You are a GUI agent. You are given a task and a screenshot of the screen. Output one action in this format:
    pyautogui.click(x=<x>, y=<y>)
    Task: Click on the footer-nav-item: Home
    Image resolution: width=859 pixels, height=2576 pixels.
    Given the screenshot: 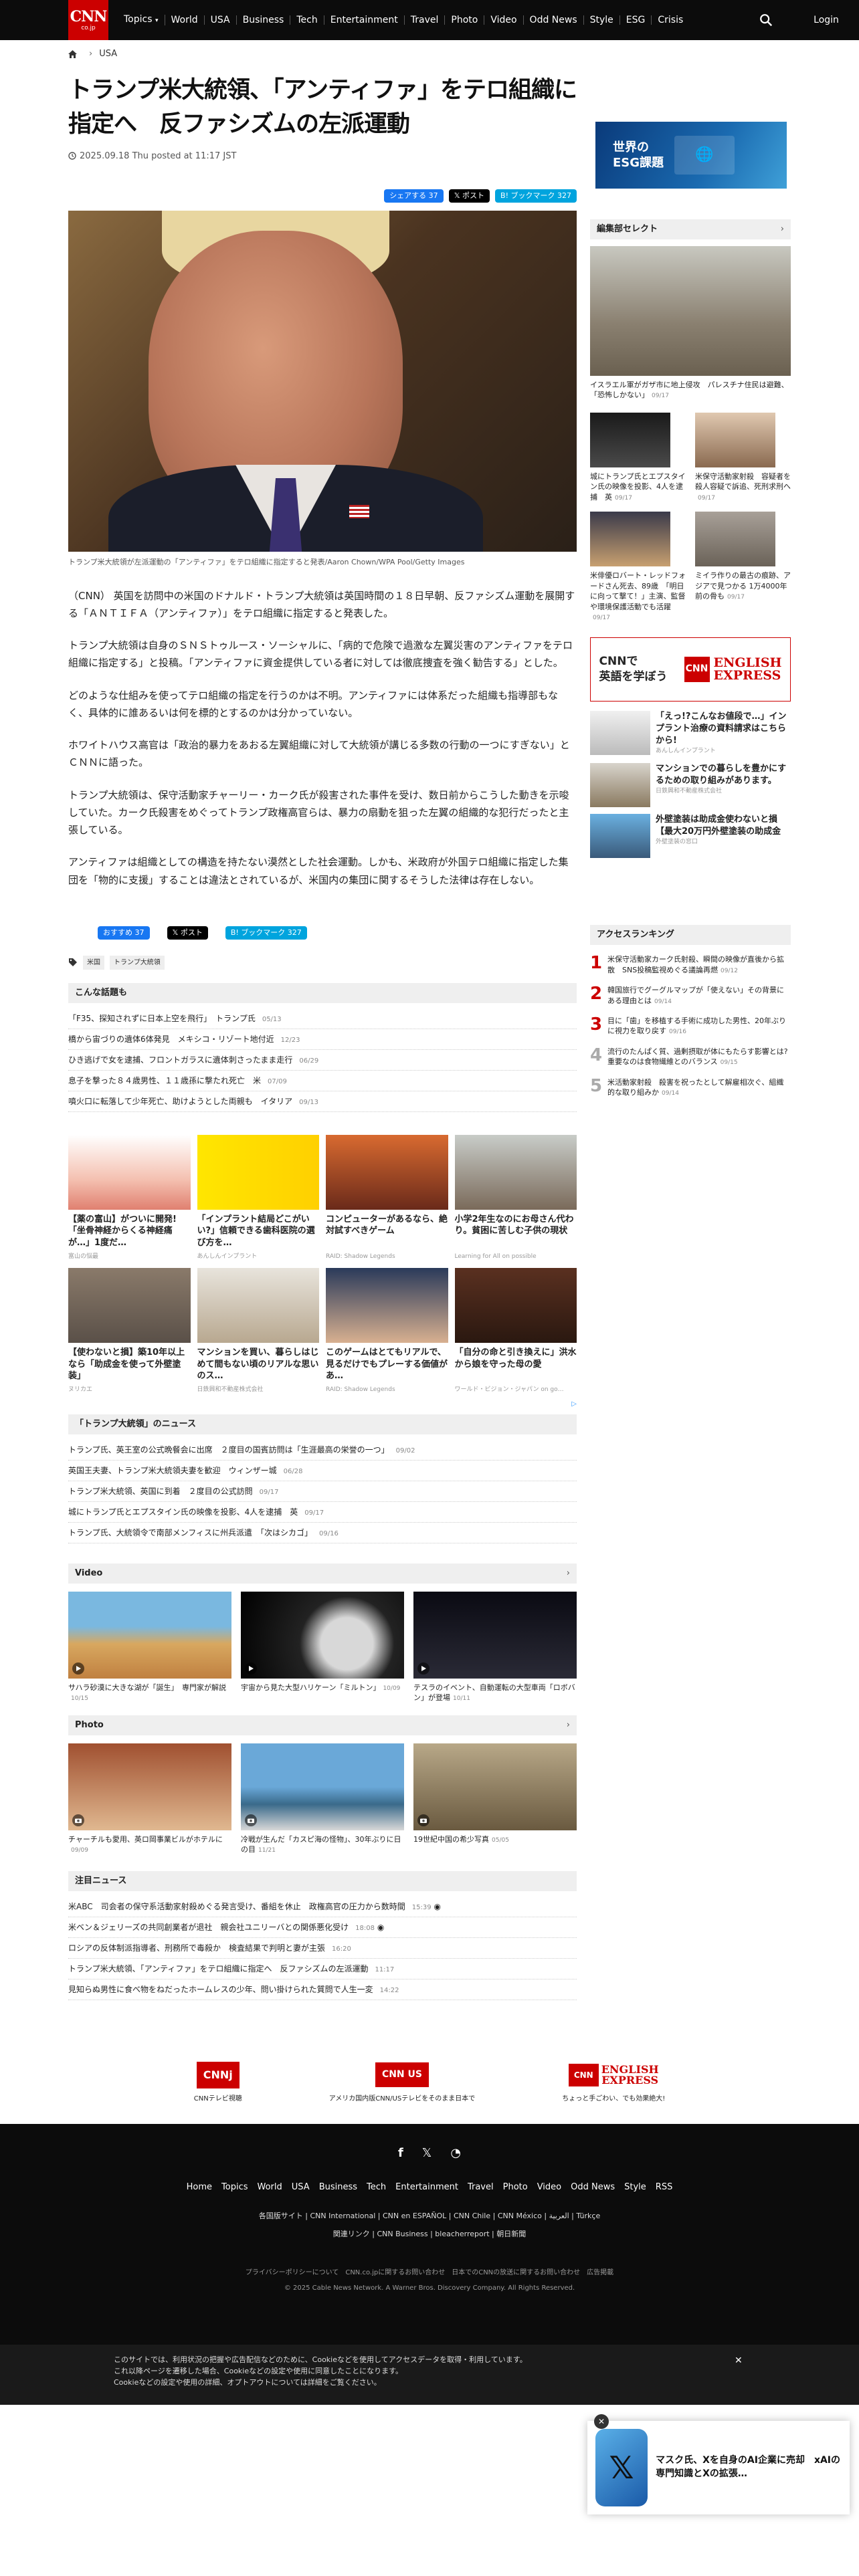 What is the action you would take?
    pyautogui.click(x=199, y=2187)
    